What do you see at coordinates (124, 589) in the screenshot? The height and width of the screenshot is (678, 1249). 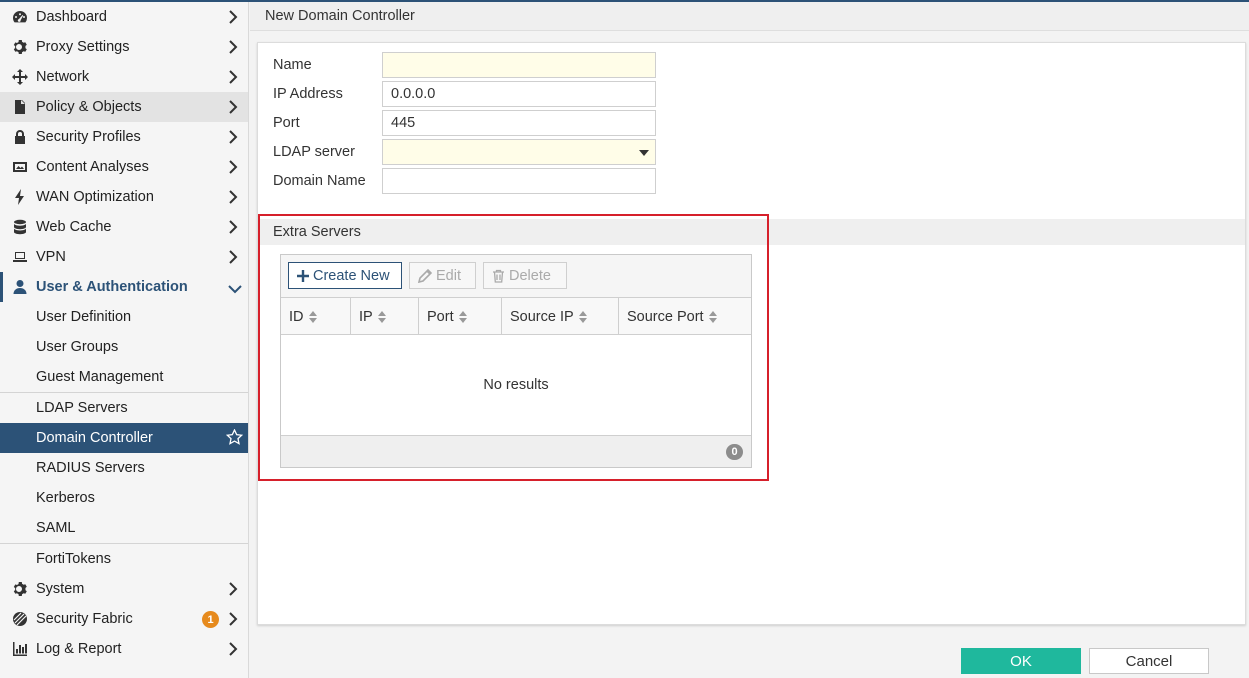 I see `sidebar-item-system: System` at bounding box center [124, 589].